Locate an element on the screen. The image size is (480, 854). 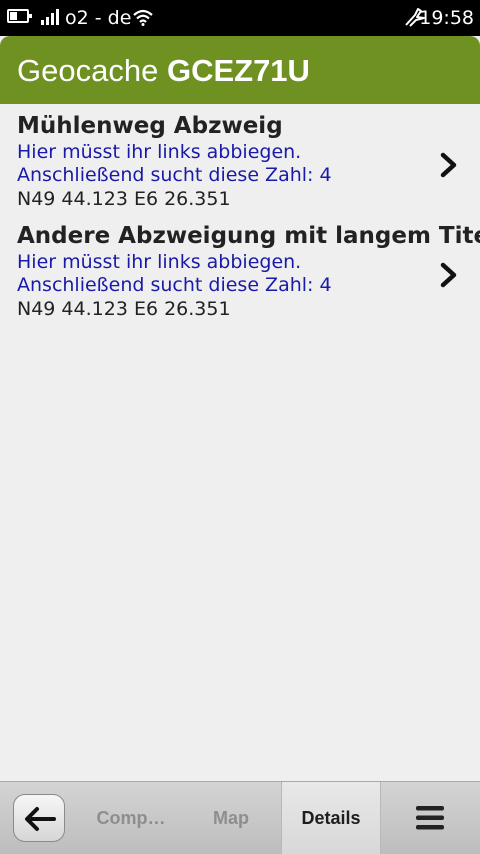
page-header: Geocache GCEZ71U is located at coordinates (240, 70).